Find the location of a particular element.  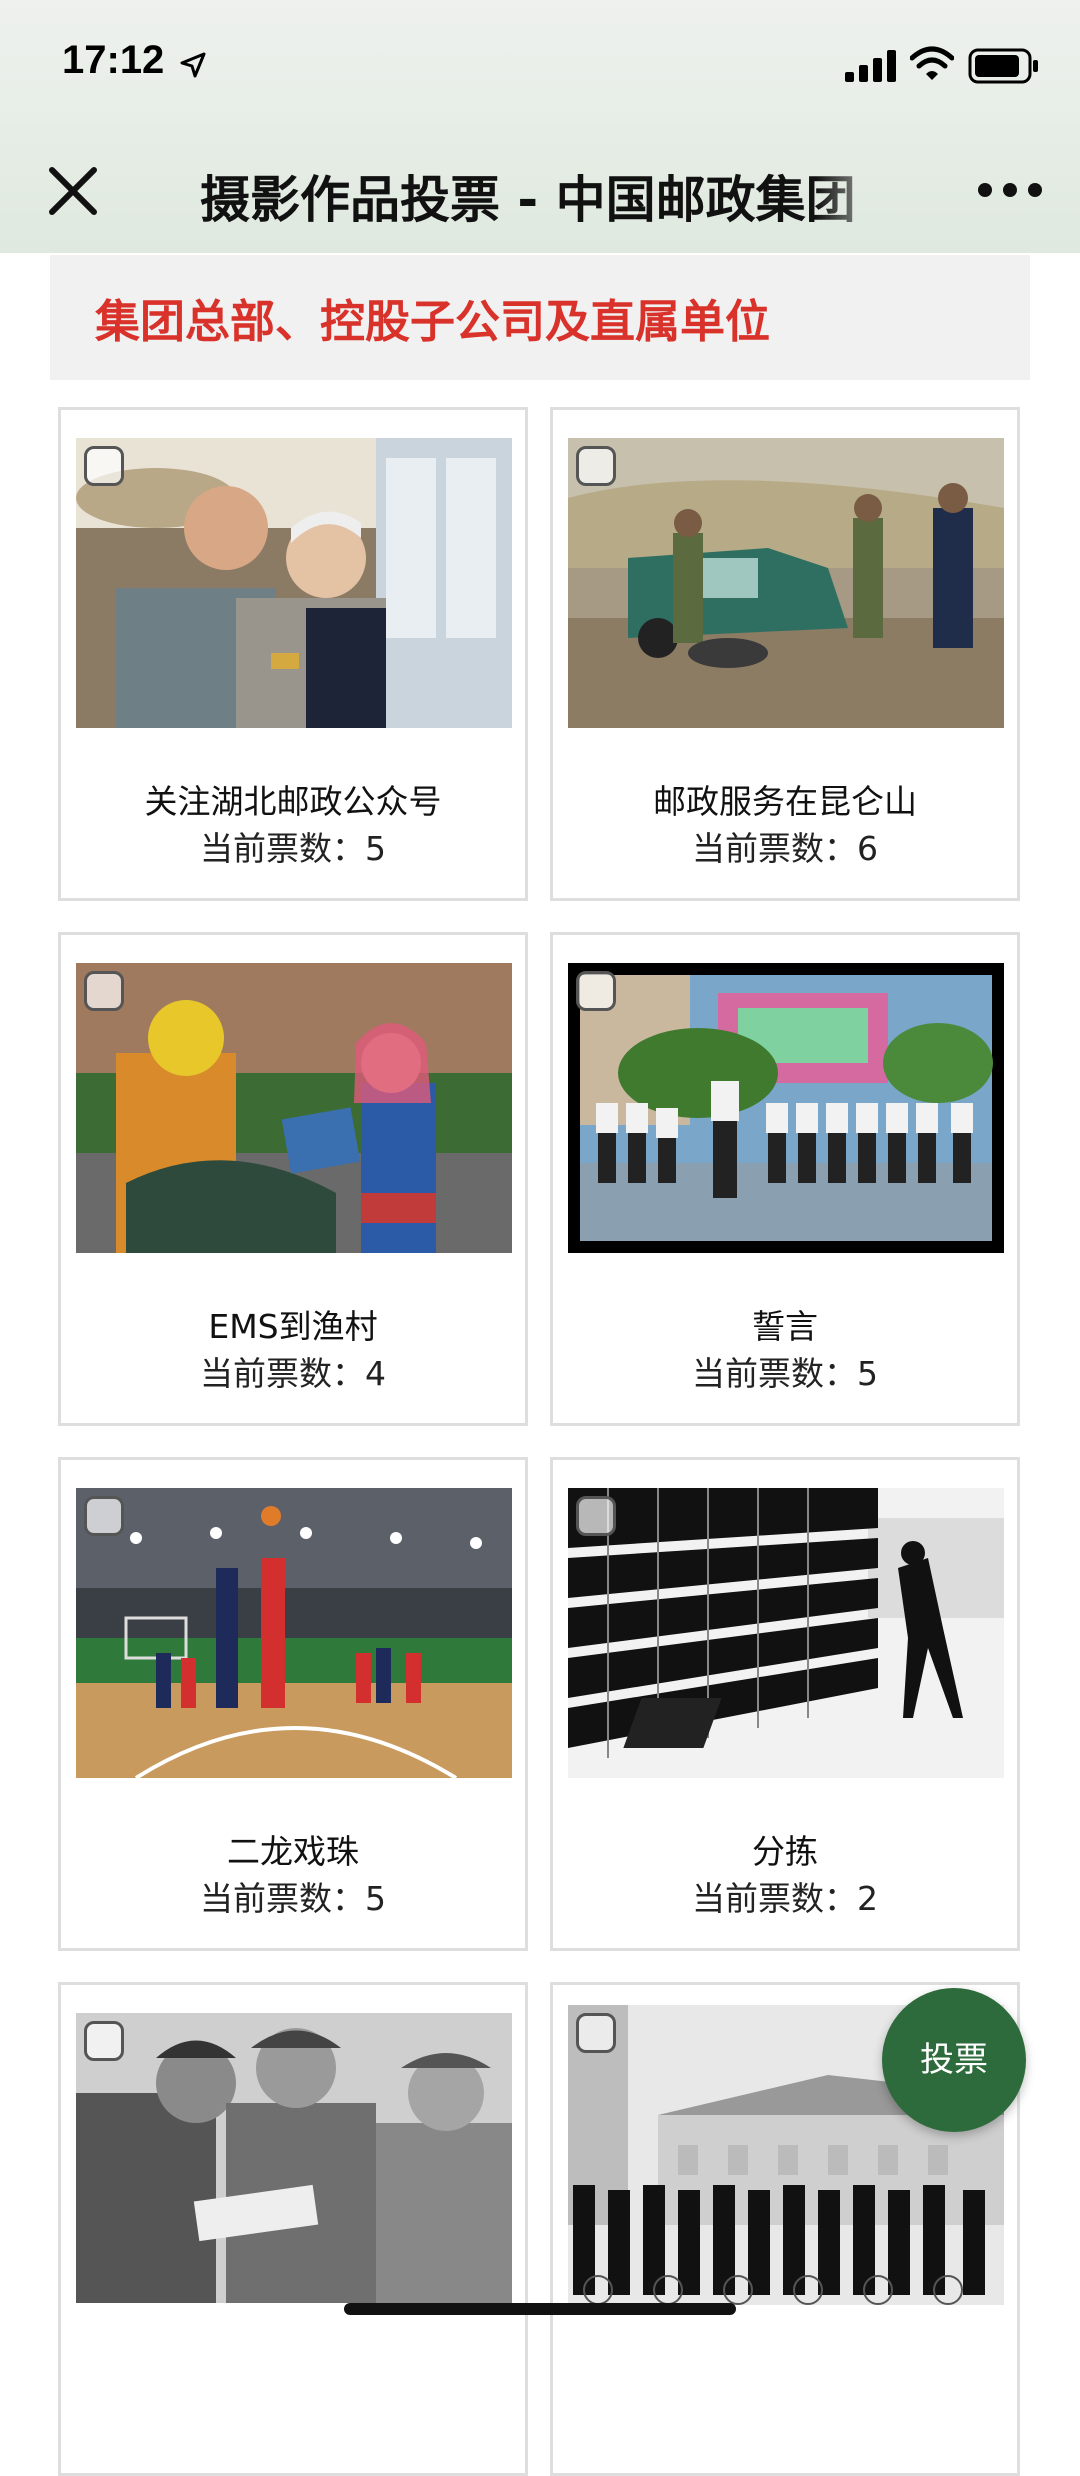

wifi-icon is located at coordinates (932, 63).